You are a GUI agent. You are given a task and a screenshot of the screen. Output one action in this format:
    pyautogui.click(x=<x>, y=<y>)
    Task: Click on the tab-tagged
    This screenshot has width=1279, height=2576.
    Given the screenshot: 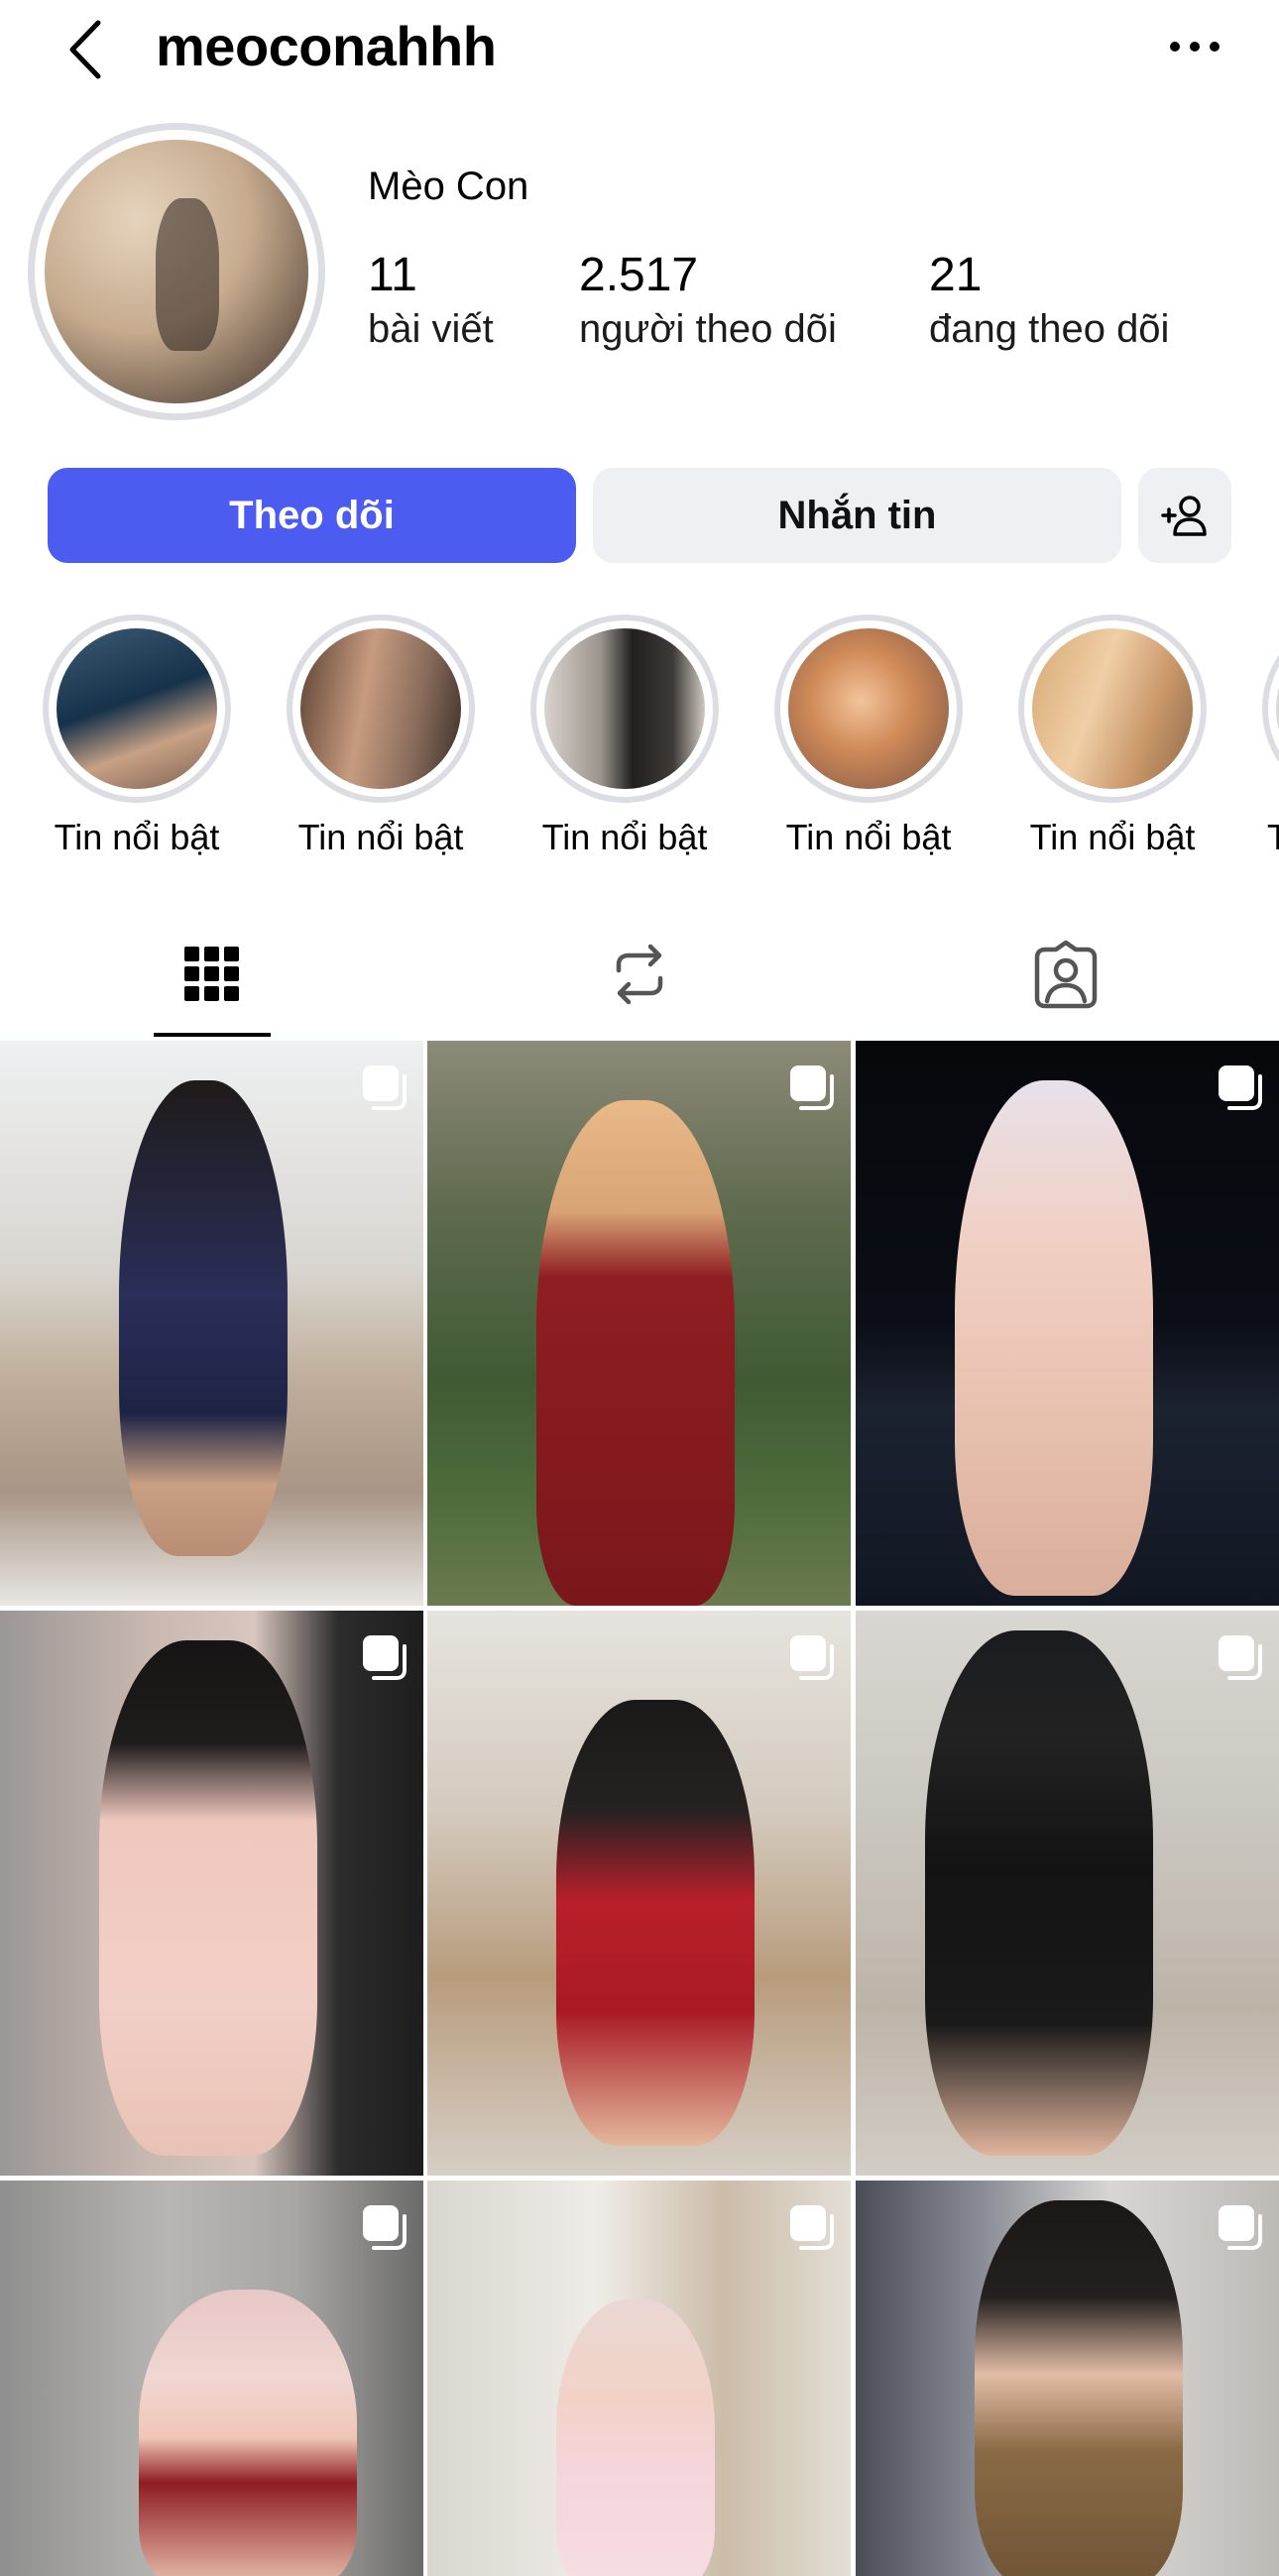 What is the action you would take?
    pyautogui.click(x=1065, y=974)
    